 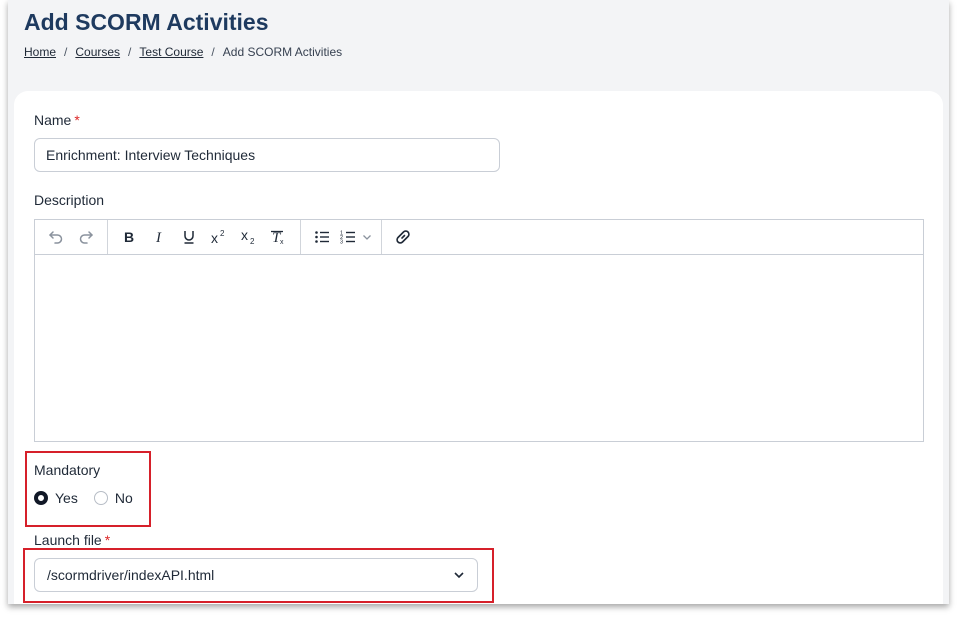 I want to click on launch-file-label-text: Launch file, so click(x=68, y=540).